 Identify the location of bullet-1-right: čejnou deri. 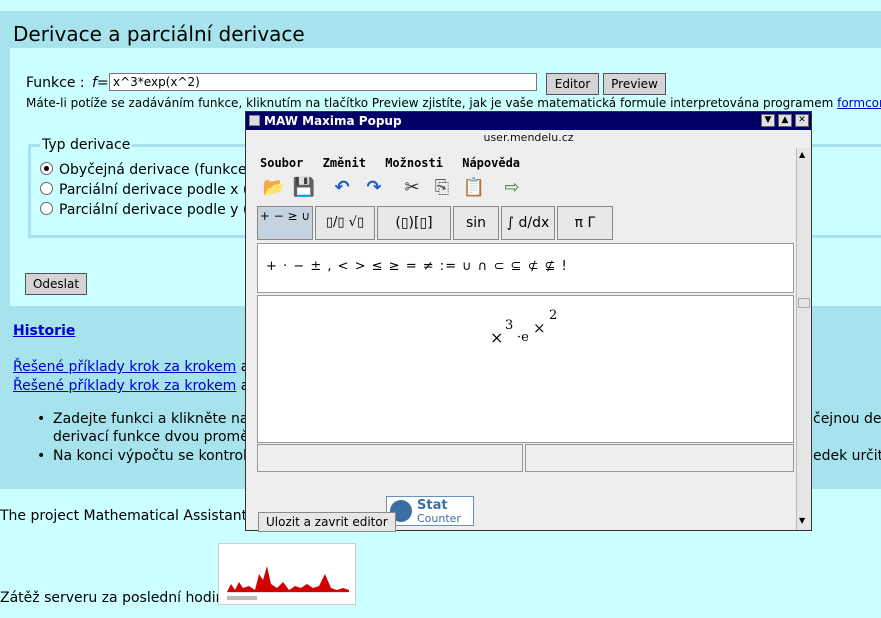
(847, 419).